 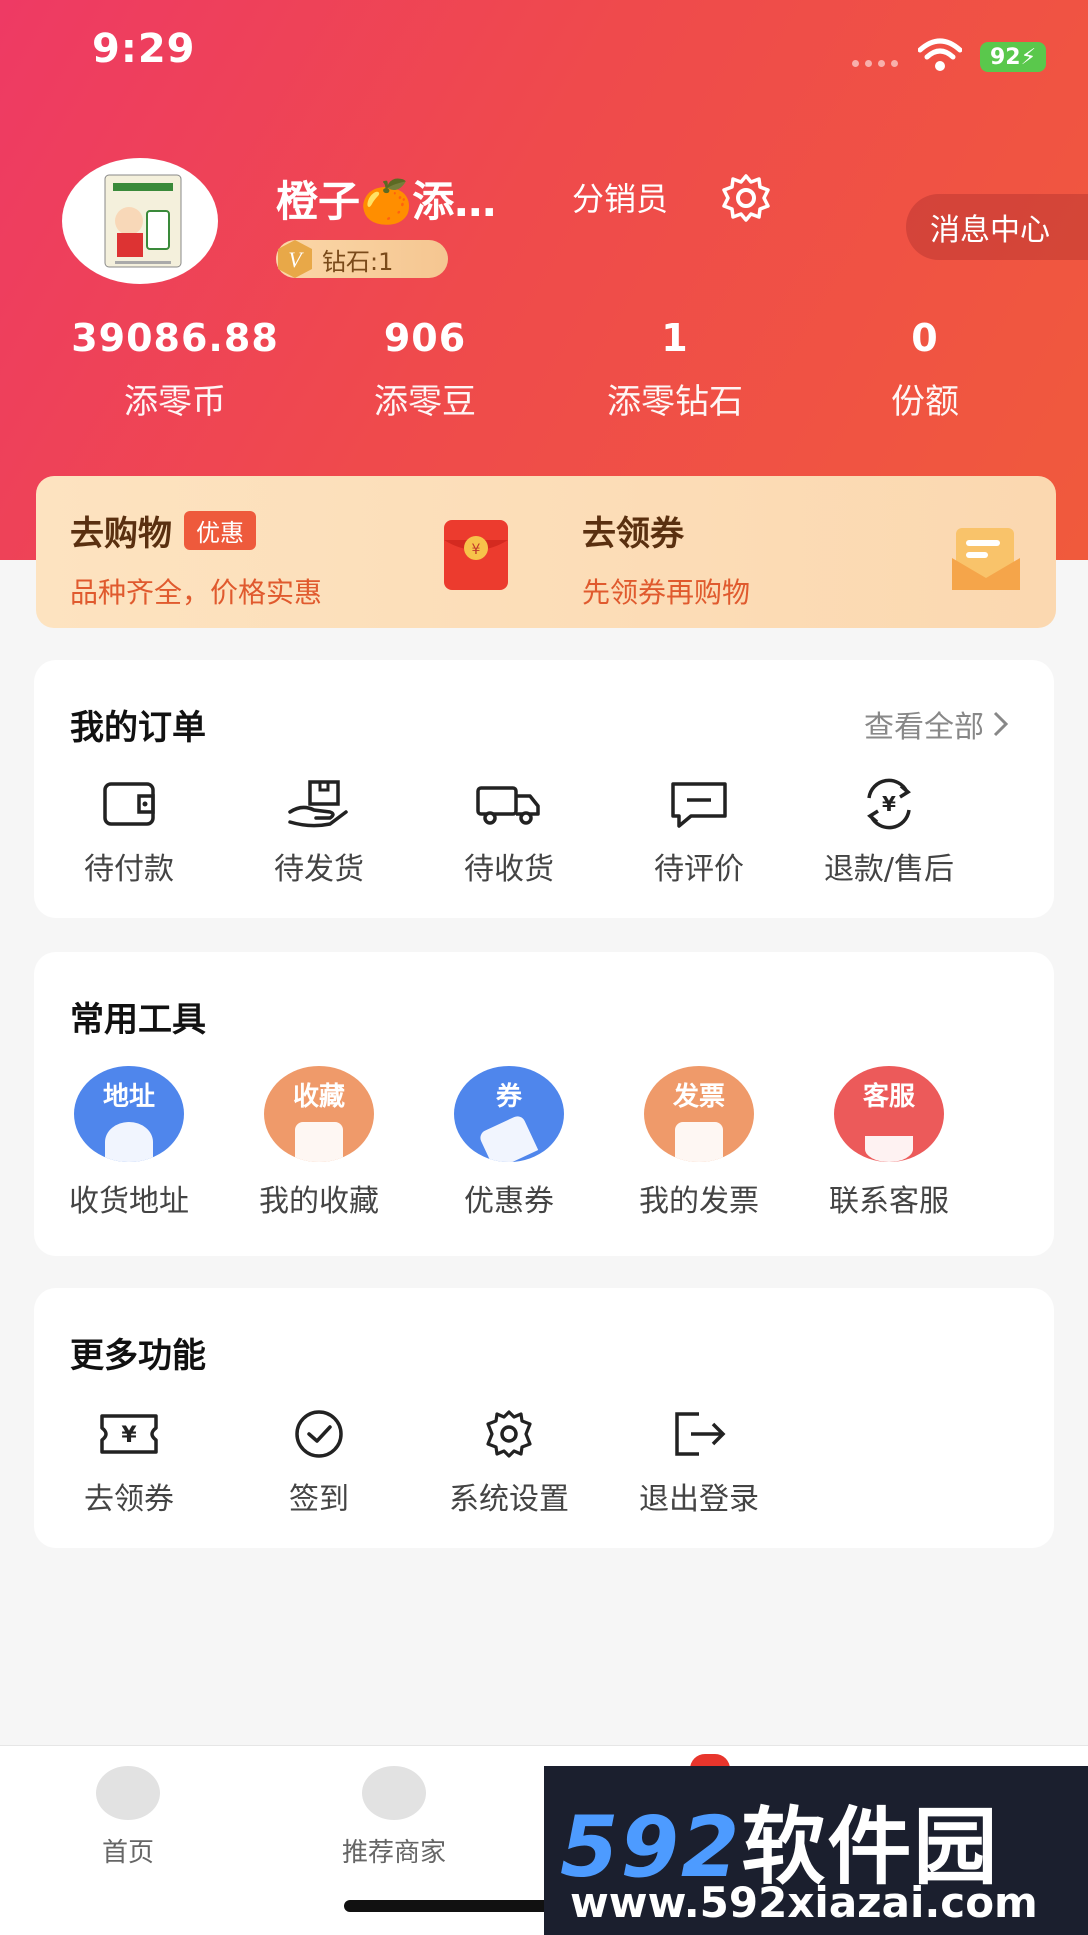 I want to click on get-coupon-title: 去领券, so click(x=633, y=534).